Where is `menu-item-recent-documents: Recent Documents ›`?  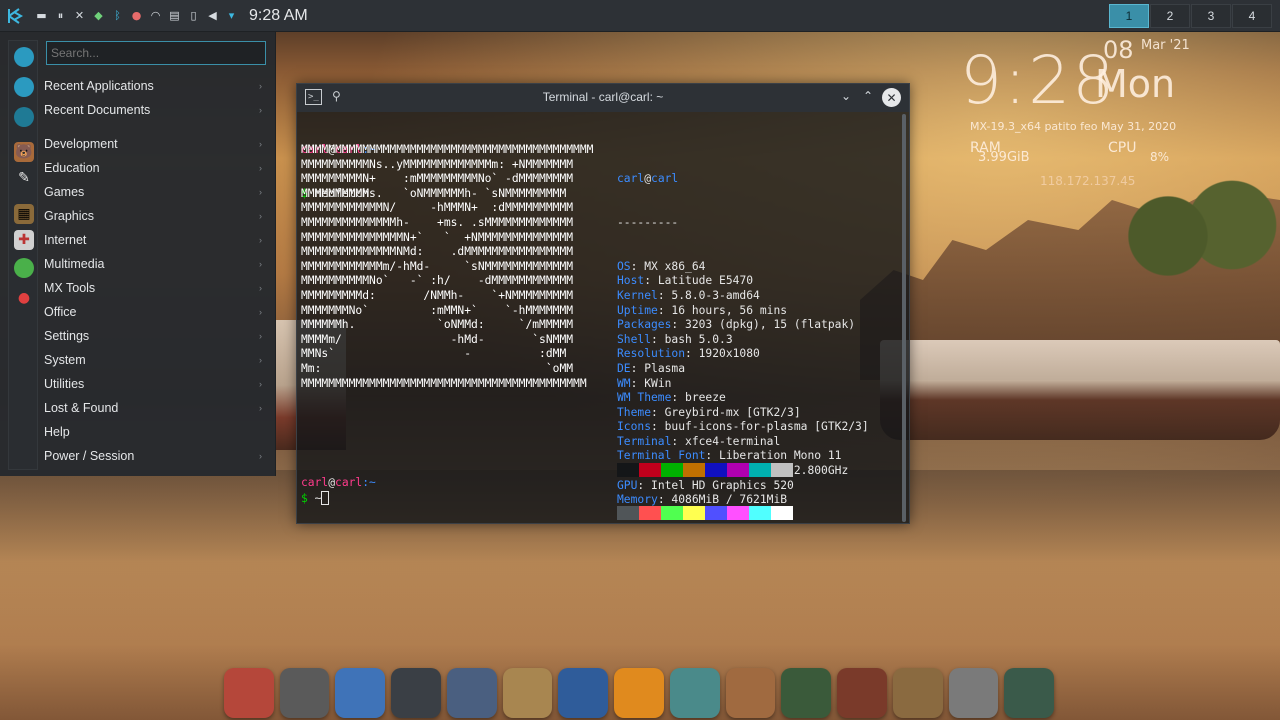 menu-item-recent-documents: Recent Documents › is located at coordinates (153, 110).